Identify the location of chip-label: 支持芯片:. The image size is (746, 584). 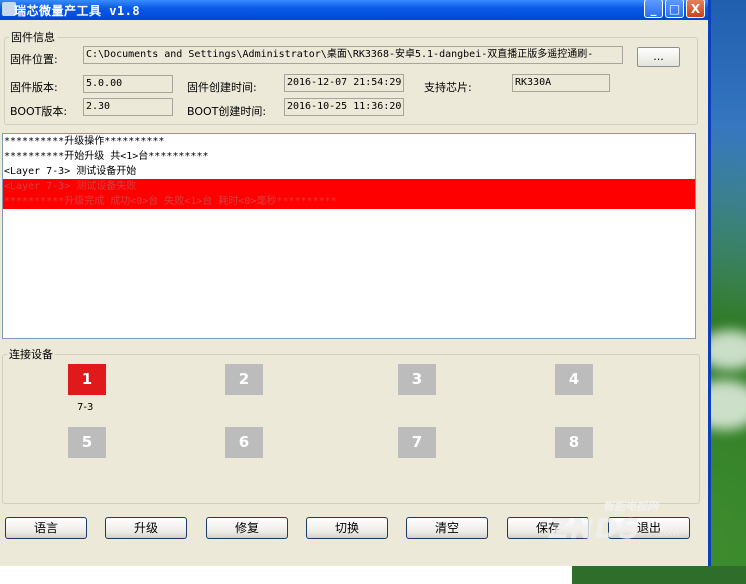
(448, 87).